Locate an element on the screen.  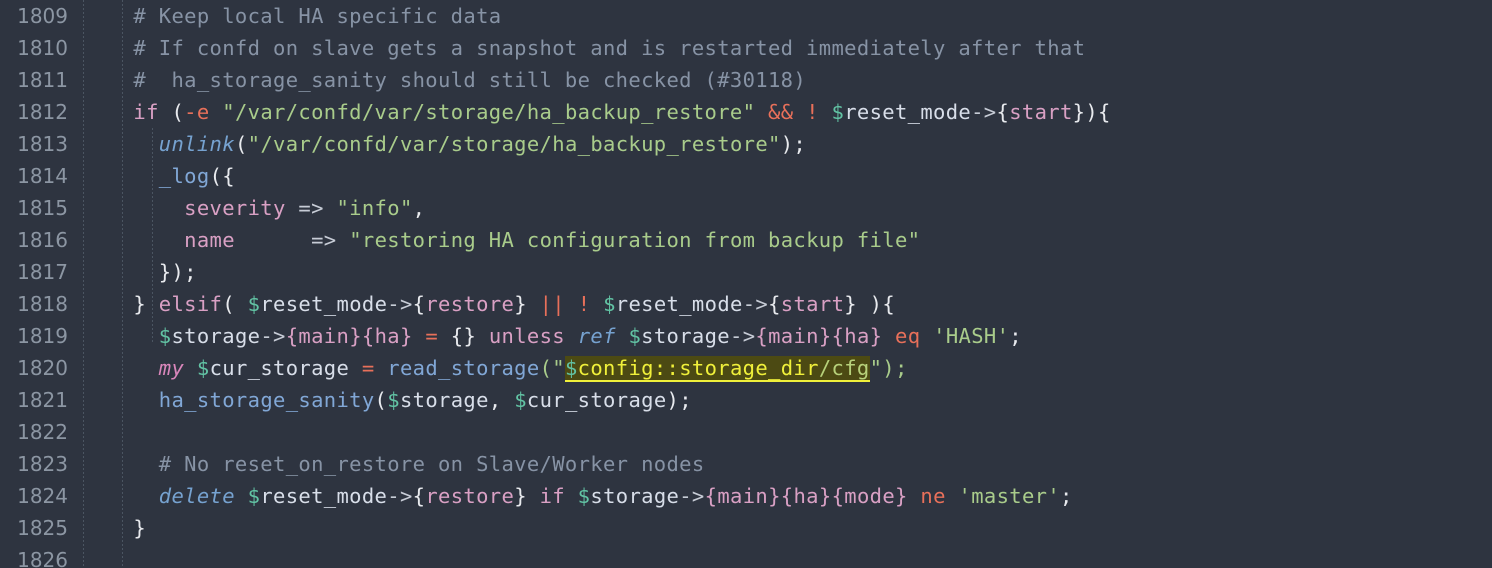
search-match-tail: /cfg is located at coordinates (844, 369).